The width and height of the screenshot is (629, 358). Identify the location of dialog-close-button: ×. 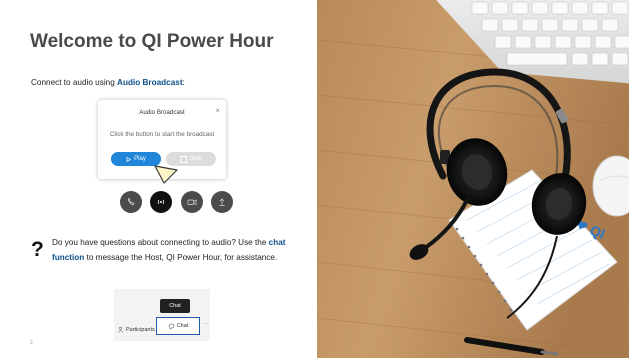
(217, 111).